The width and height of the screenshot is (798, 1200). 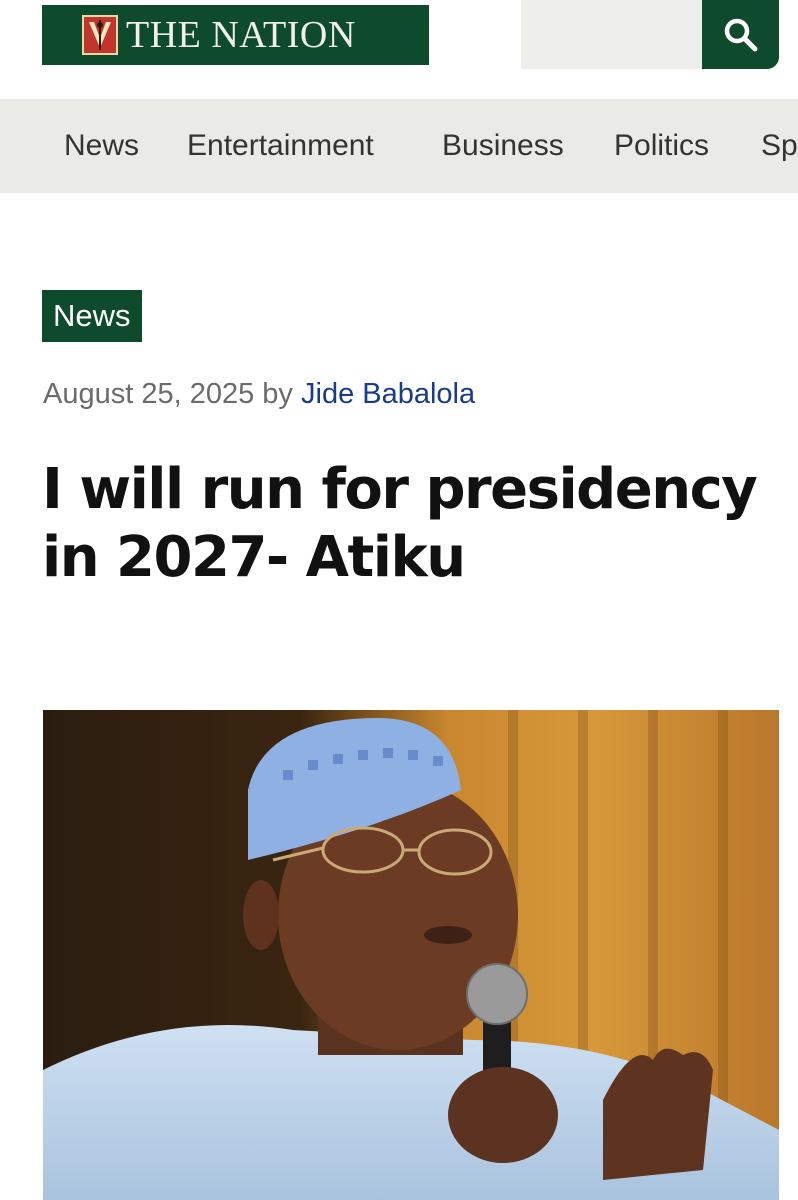 What do you see at coordinates (779, 146) in the screenshot?
I see `nav-item-sports: Sp` at bounding box center [779, 146].